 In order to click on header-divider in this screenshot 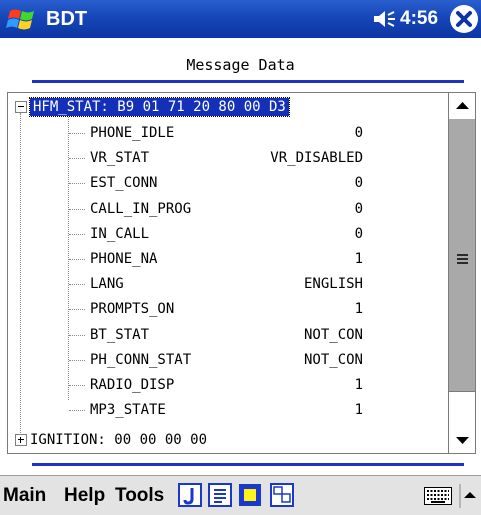, I will do `click(248, 81)`.